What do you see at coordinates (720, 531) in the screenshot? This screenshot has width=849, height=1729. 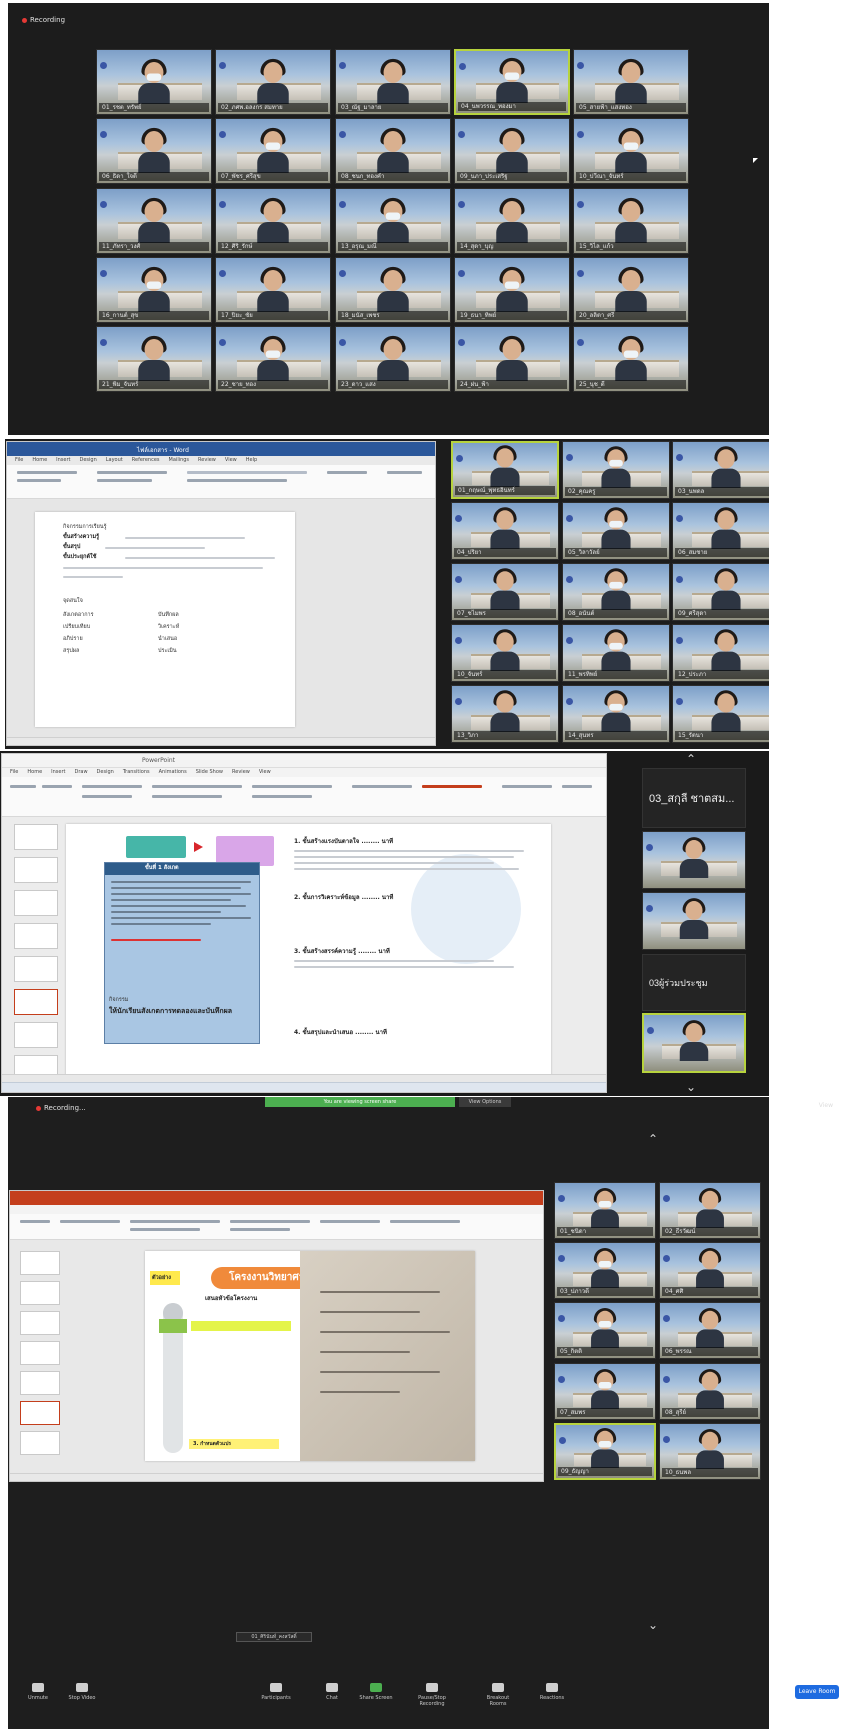 I see `participant-video-tile: 06_สมชาย` at bounding box center [720, 531].